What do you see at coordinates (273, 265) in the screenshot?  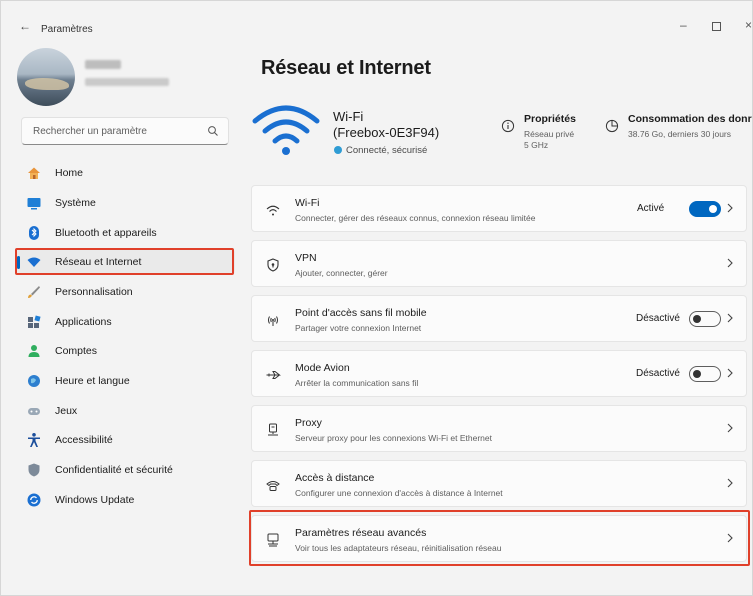 I see `vpn-shield-icon` at bounding box center [273, 265].